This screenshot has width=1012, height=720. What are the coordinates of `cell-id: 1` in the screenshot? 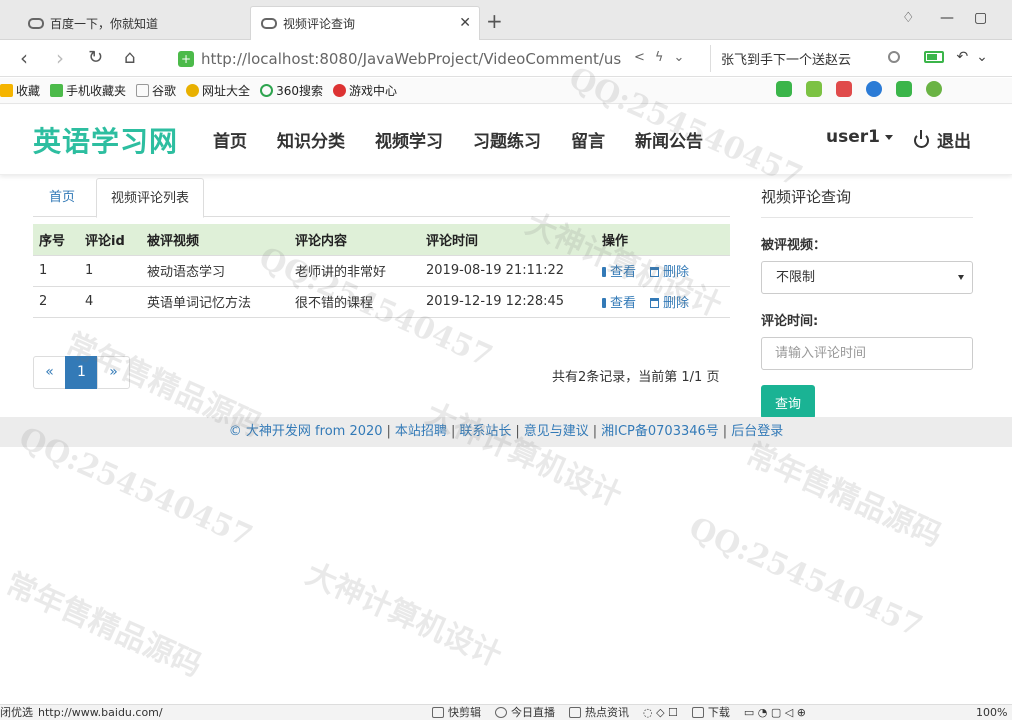 It's located at (110, 270).